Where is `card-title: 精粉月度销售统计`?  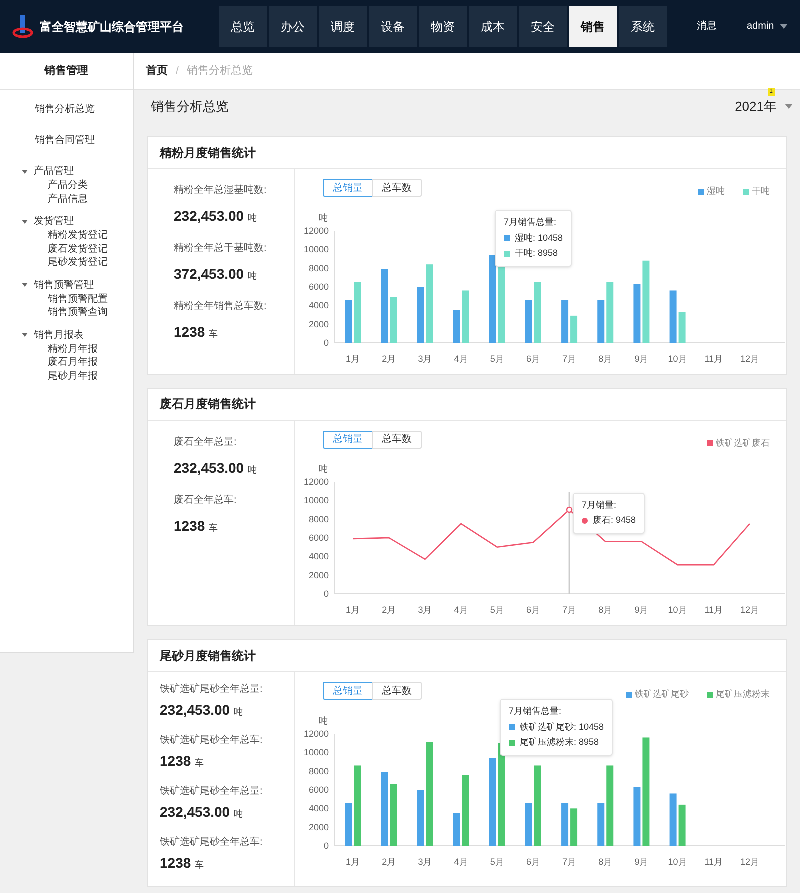
card-title: 精粉月度销售统计 is located at coordinates (208, 153).